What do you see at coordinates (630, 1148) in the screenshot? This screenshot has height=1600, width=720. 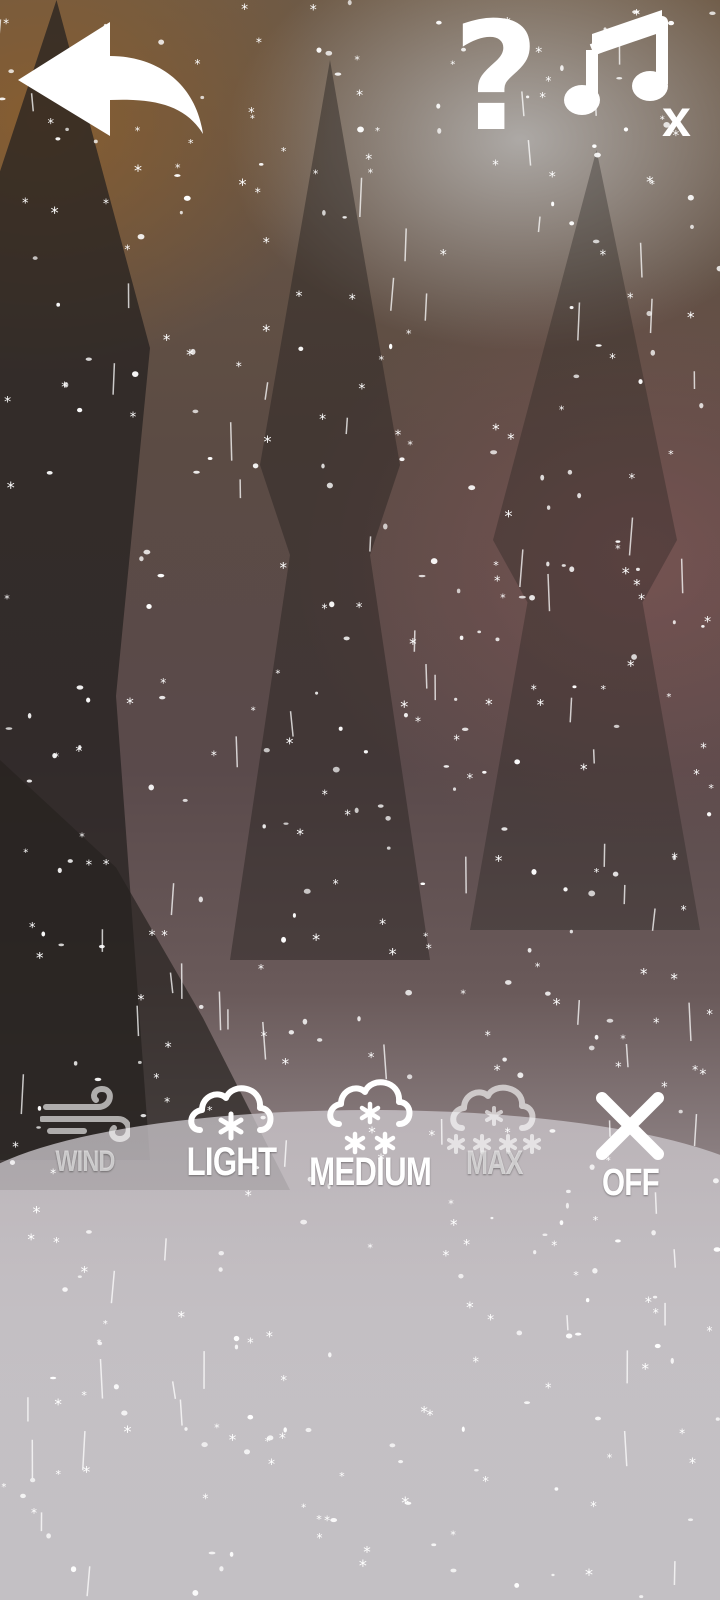 I see `off-button: OFF` at bounding box center [630, 1148].